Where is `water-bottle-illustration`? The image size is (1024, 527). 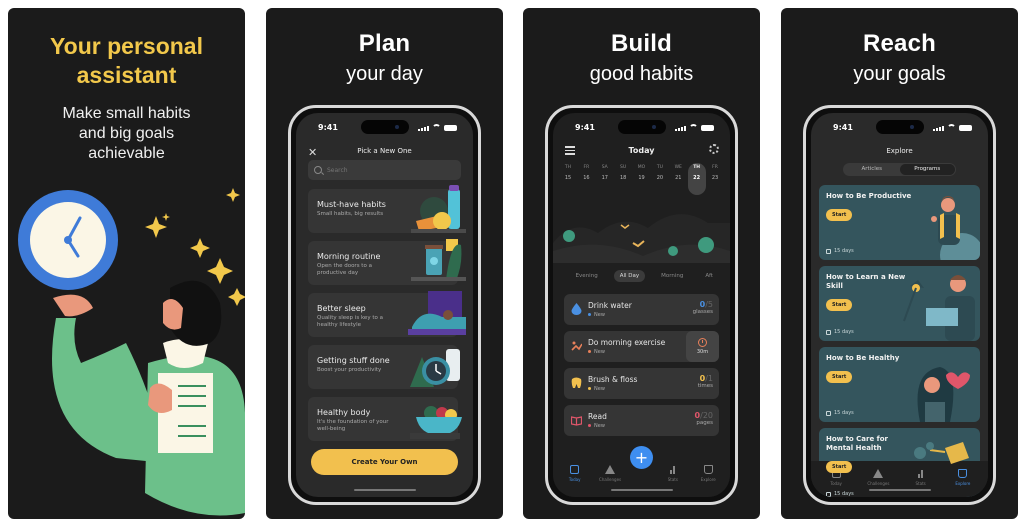
water-bottle-illustration is located at coordinates (438, 209).